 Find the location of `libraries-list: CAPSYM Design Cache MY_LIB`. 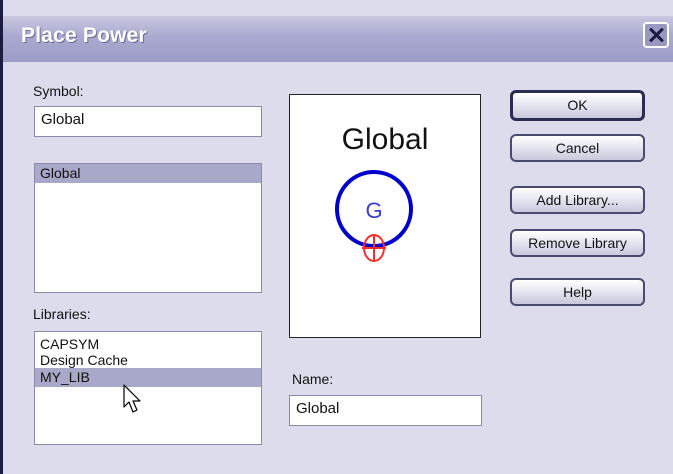

libraries-list: CAPSYM Design Cache MY_LIB is located at coordinates (148, 388).